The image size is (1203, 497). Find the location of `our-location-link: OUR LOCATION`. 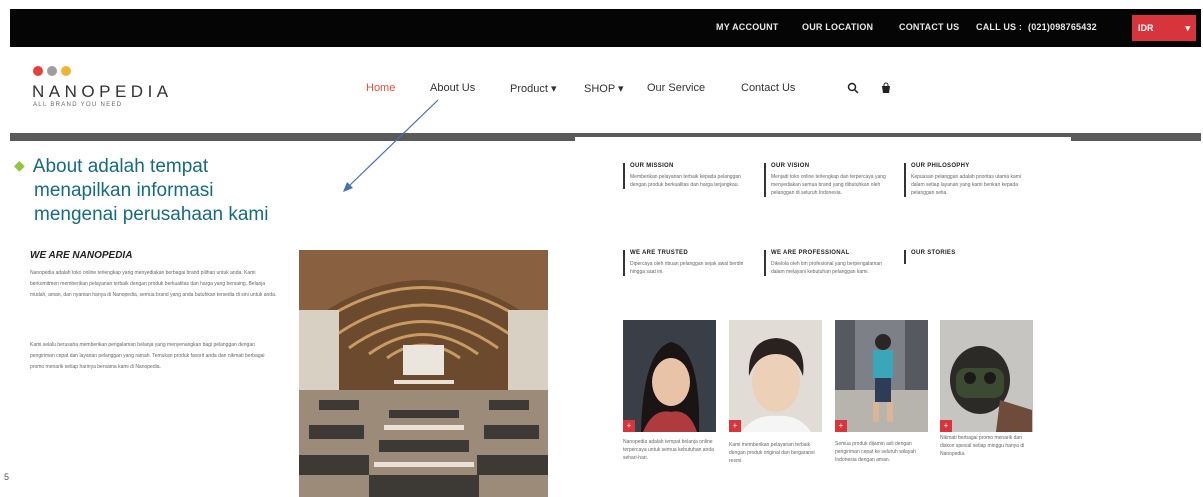

our-location-link: OUR LOCATION is located at coordinates (837, 27).